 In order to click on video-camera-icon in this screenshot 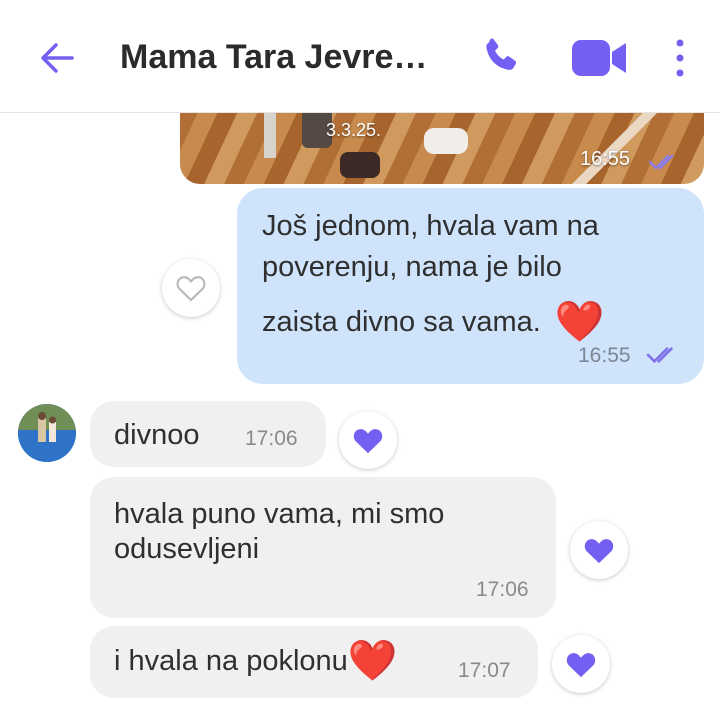, I will do `click(599, 58)`.